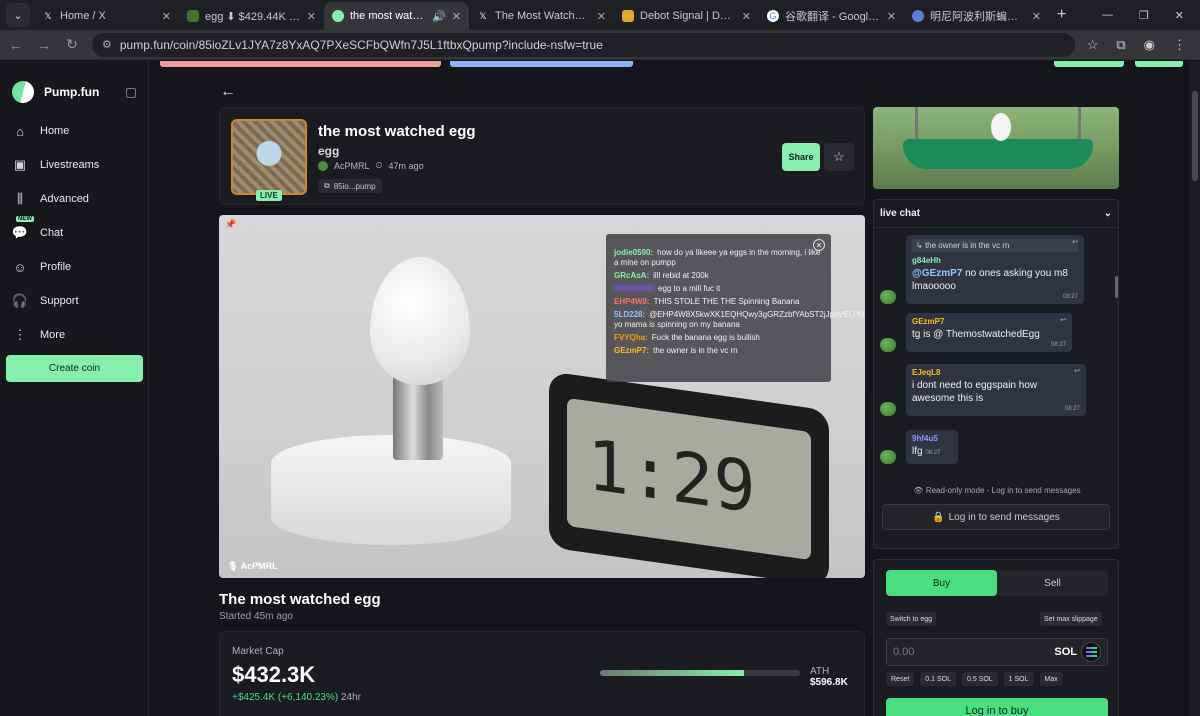  What do you see at coordinates (911, 619) in the screenshot?
I see `switch-token-button: Switch to egg` at bounding box center [911, 619].